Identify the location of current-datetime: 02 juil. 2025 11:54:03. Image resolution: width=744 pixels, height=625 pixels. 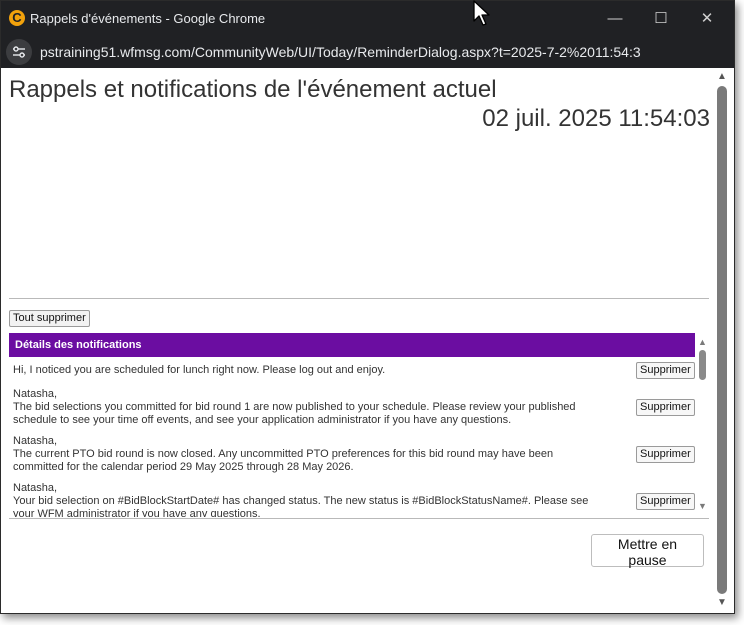
(596, 118).